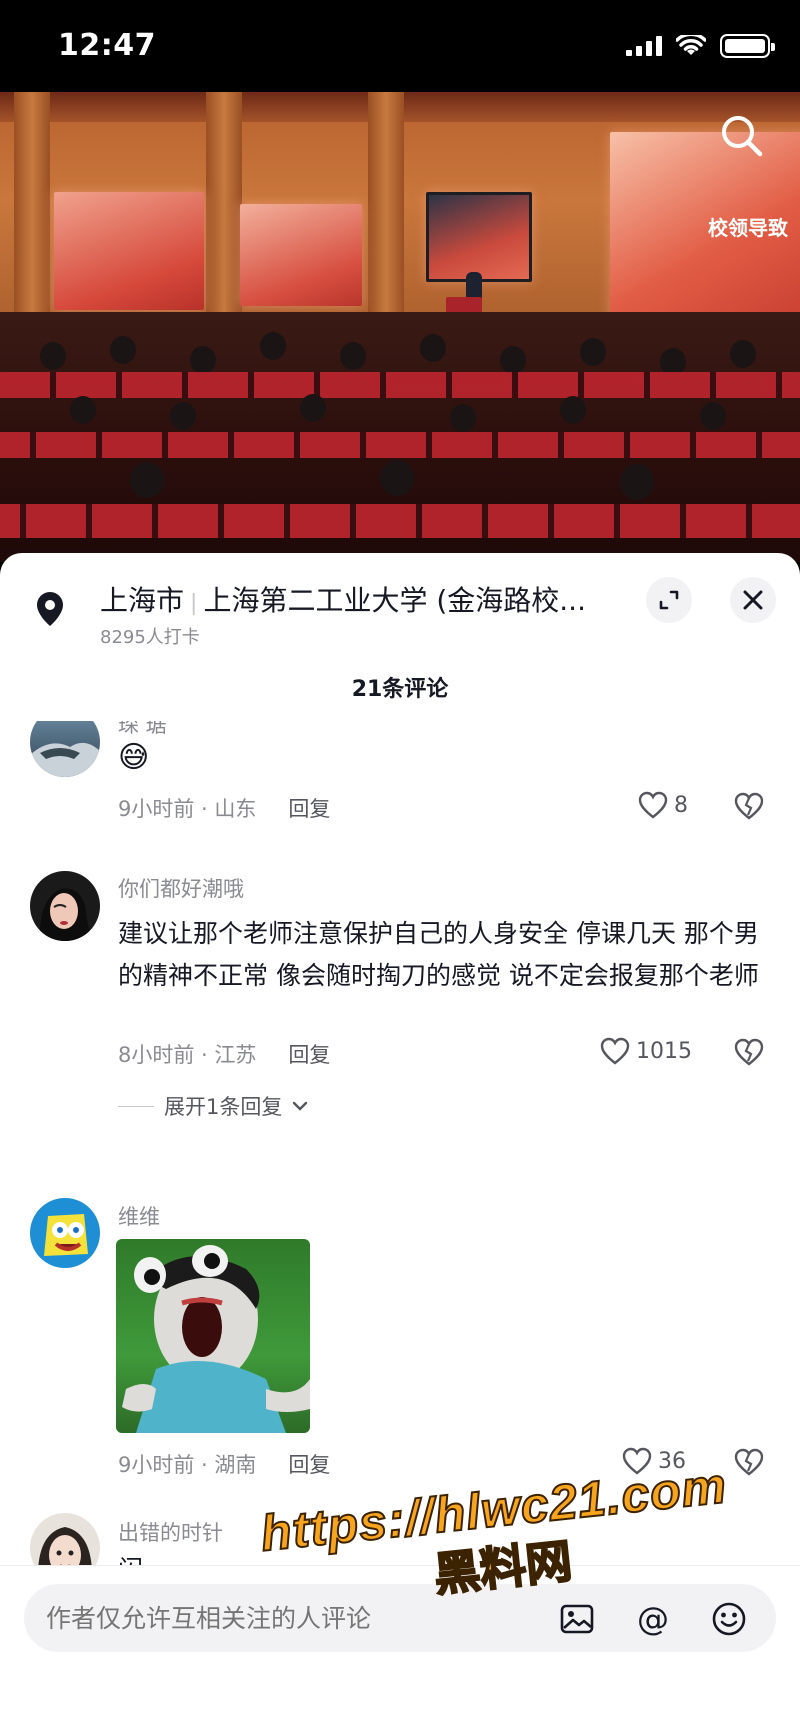 The image size is (800, 1731). I want to click on status-bar: 12:47, so click(400, 46).